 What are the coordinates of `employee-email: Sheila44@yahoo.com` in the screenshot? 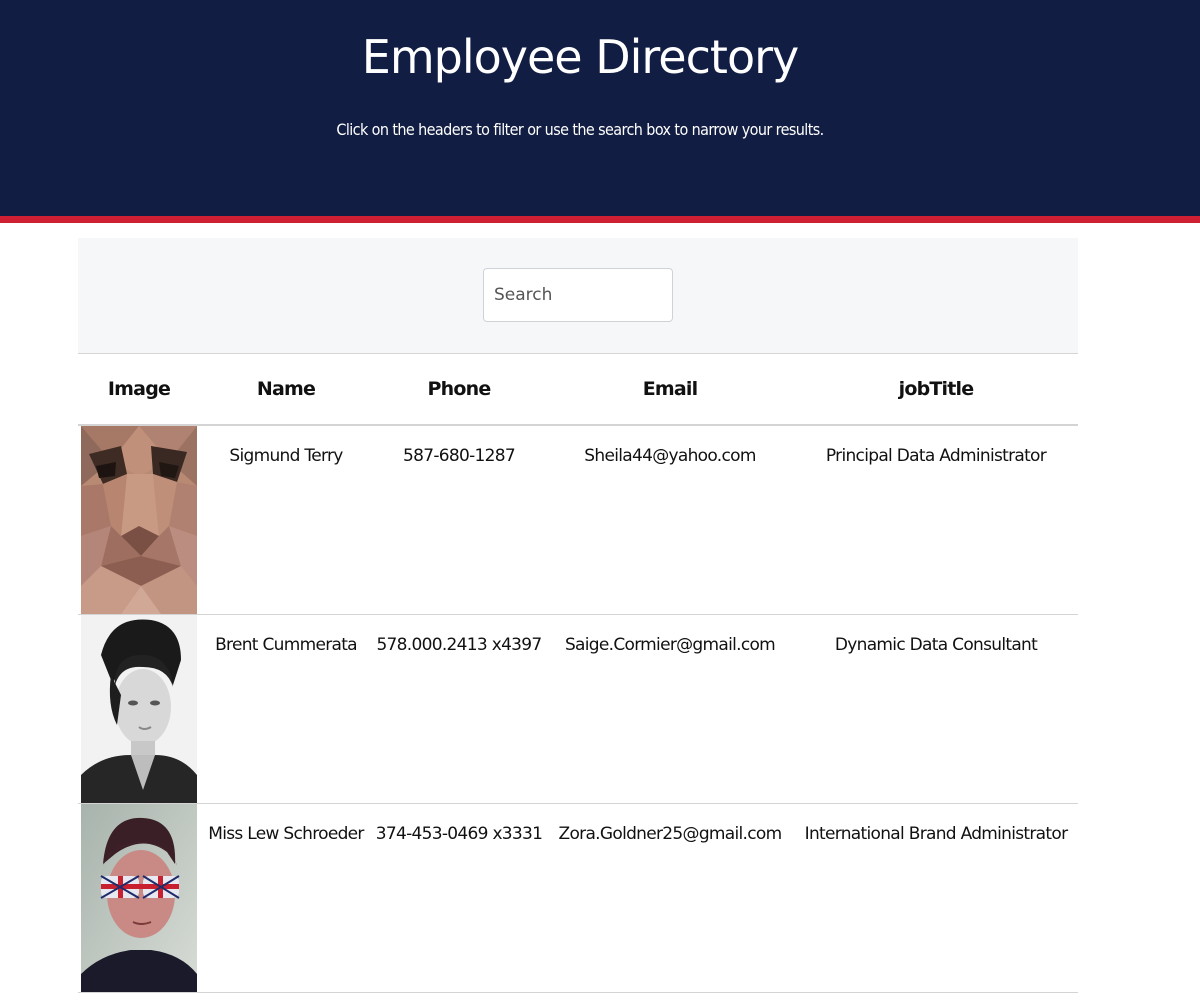 It's located at (670, 456).